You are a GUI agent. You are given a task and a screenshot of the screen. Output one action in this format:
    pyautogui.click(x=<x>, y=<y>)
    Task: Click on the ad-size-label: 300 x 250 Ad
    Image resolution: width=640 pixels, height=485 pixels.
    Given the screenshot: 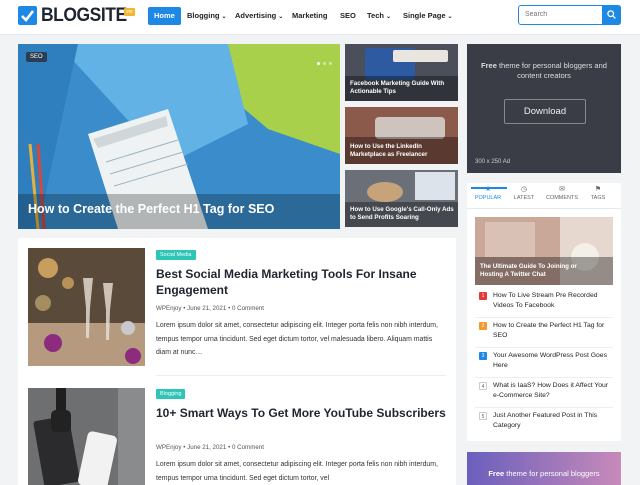 What is the action you would take?
    pyautogui.click(x=493, y=162)
    